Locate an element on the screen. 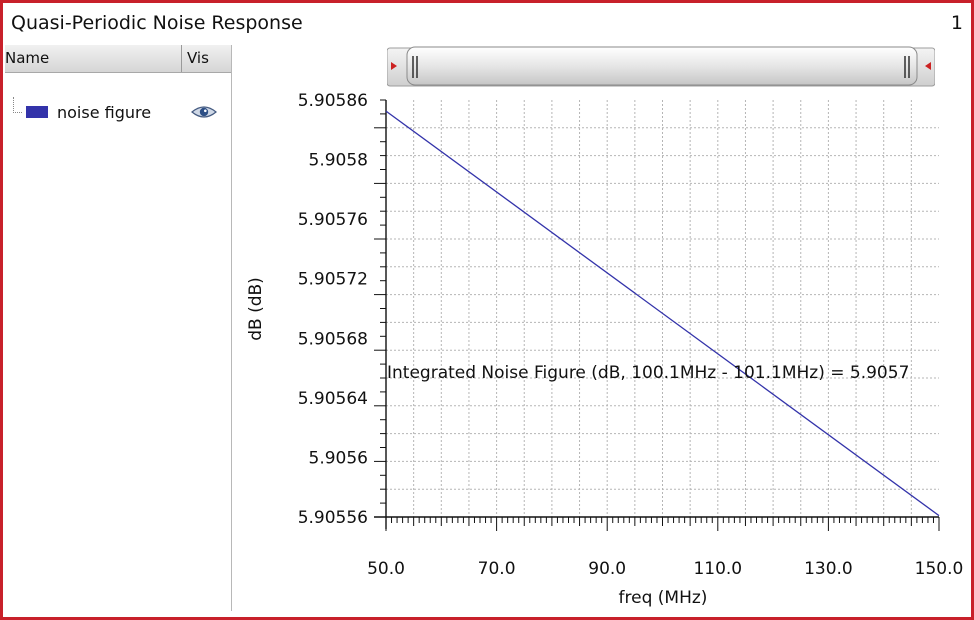 The image size is (974, 620). column-separator is located at coordinates (181, 58).